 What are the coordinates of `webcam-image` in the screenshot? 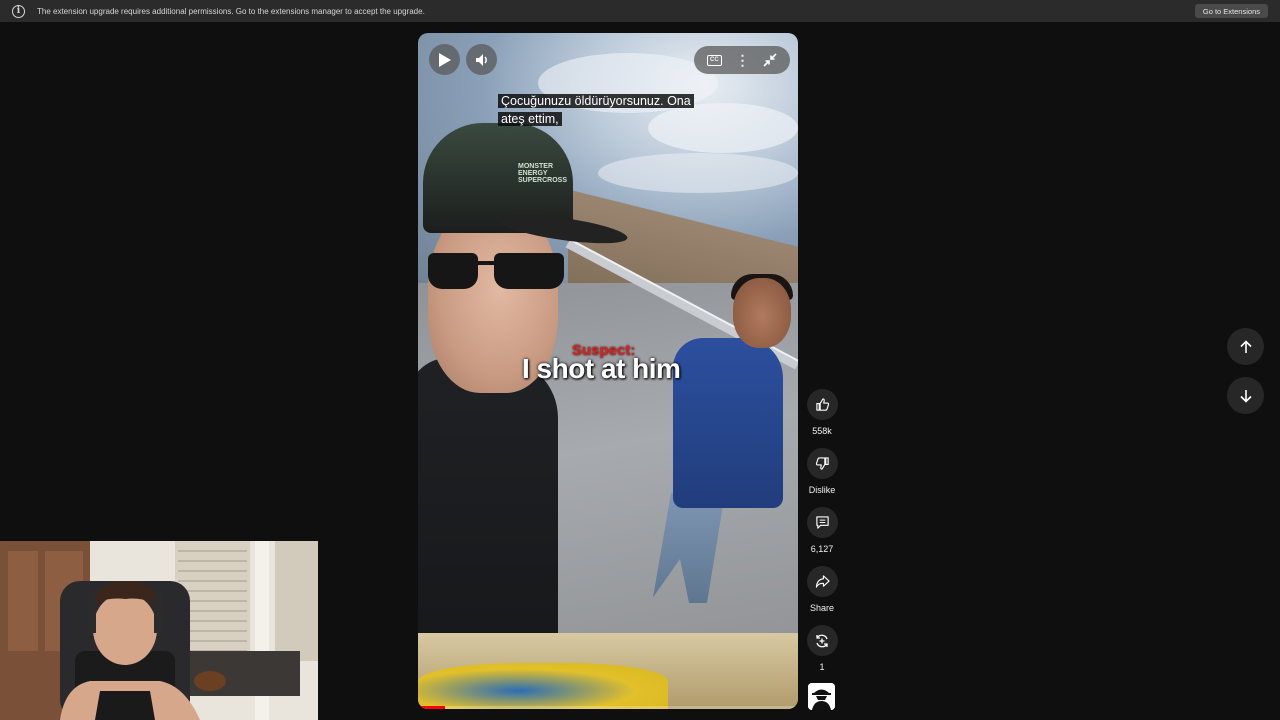 It's located at (159, 630).